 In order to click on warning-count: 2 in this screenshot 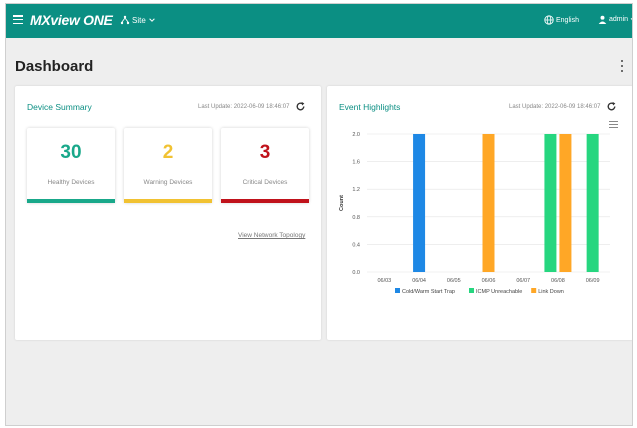, I will do `click(168, 152)`.